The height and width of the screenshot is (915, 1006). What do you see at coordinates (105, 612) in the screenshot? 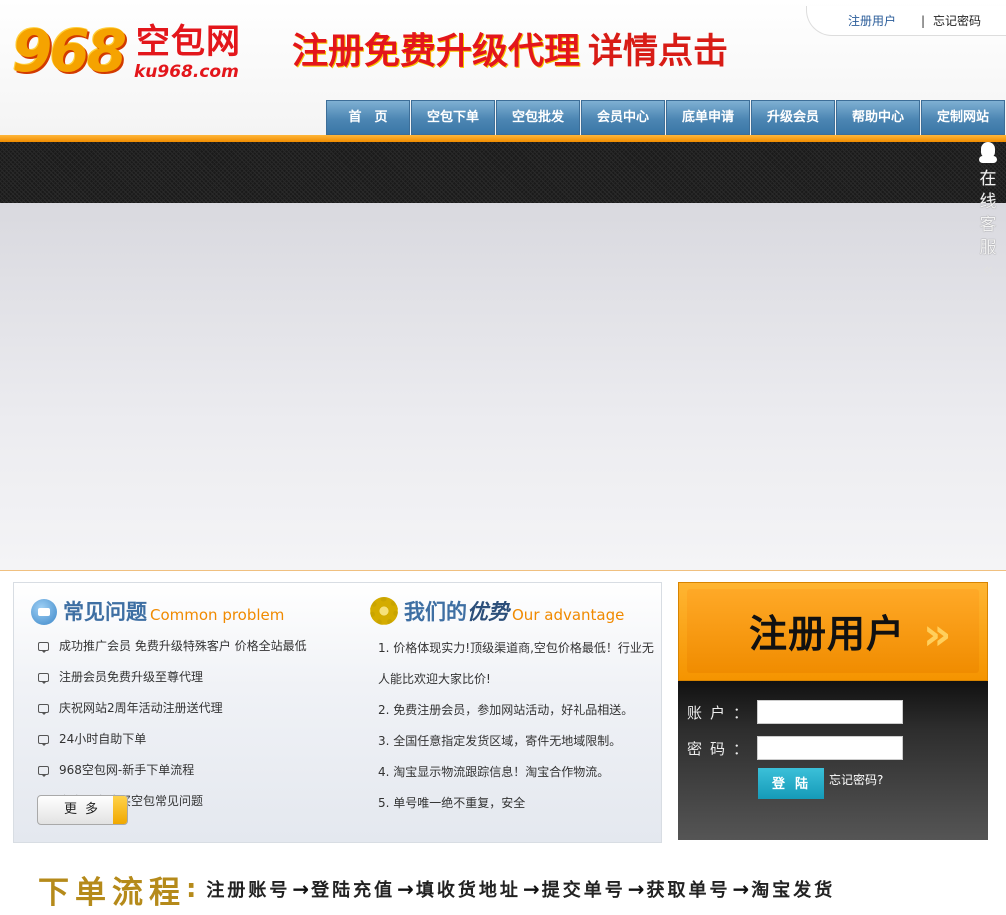
I see `faq-title: 常见问题` at bounding box center [105, 612].